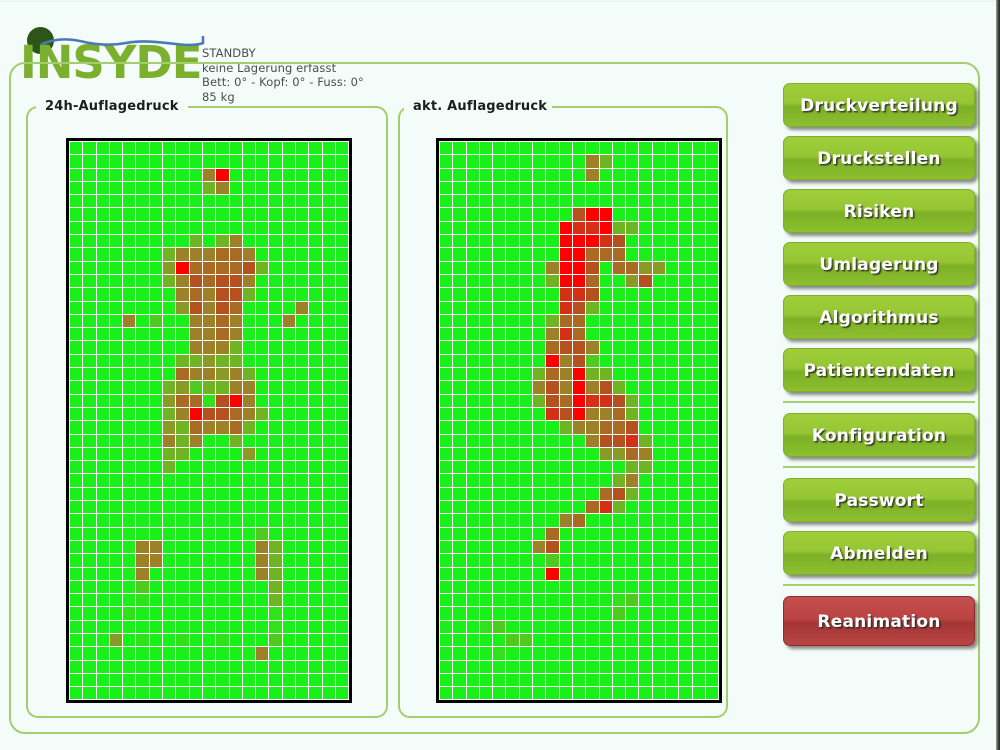 The height and width of the screenshot is (750, 1000). I want to click on sidebar-button-konfiguration: Konfiguration, so click(879, 435).